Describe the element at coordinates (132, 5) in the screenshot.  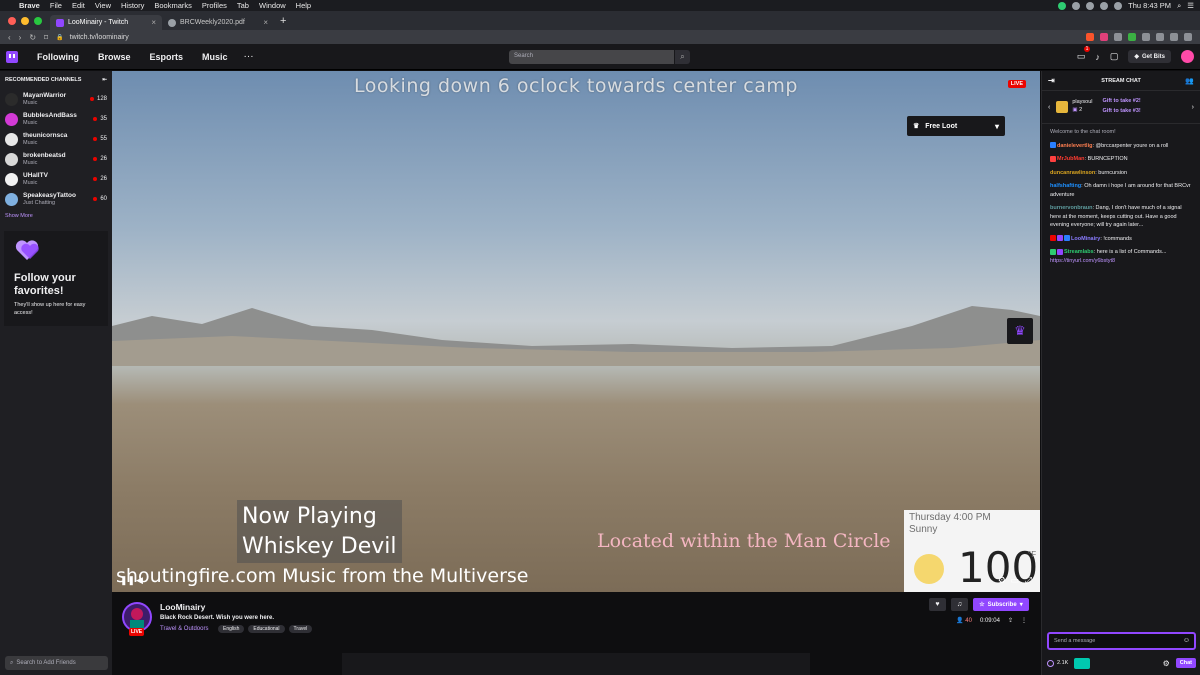
I see `menu-history: History` at that location.